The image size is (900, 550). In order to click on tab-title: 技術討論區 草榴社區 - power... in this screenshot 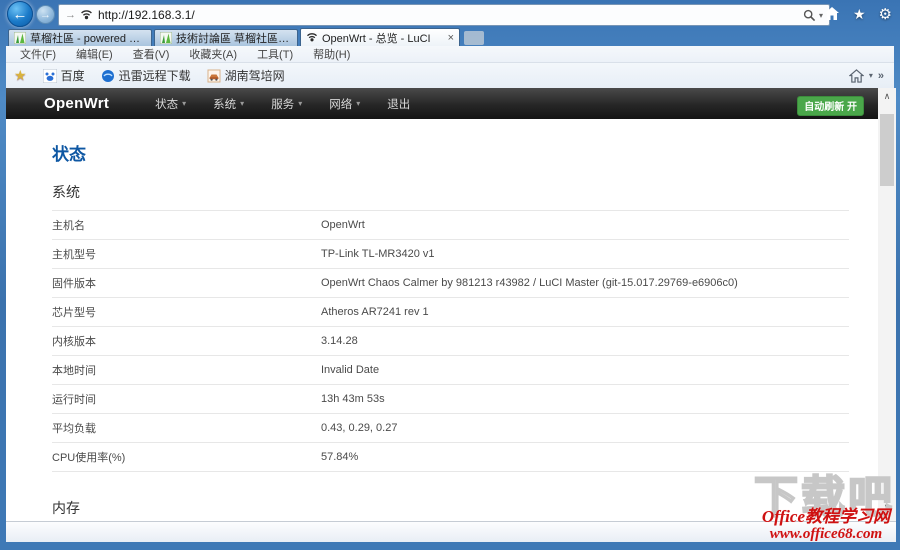, I will do `click(234, 39)`.